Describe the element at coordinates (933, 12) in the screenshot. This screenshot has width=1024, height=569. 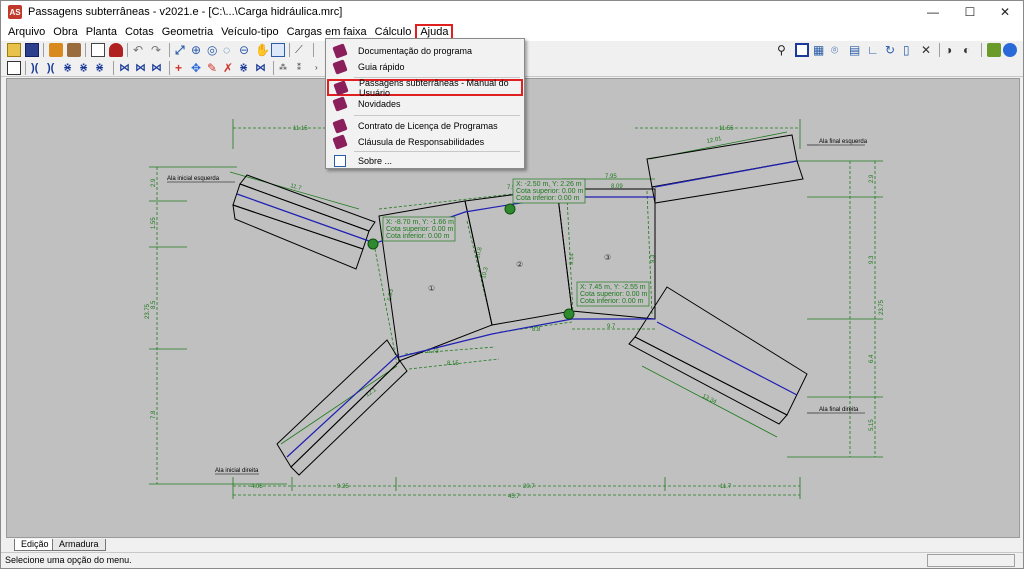
I see `minimize-button: —` at that location.